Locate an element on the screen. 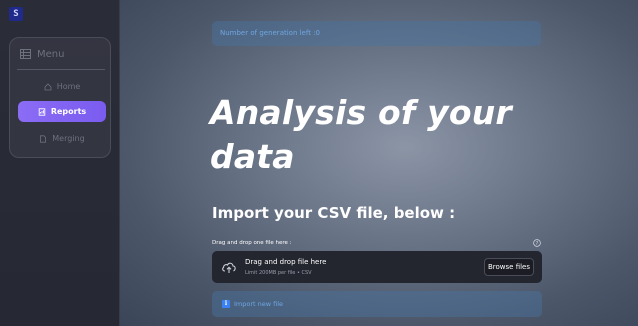 This screenshot has height=326, width=638. app-logo: S is located at coordinates (16, 14).